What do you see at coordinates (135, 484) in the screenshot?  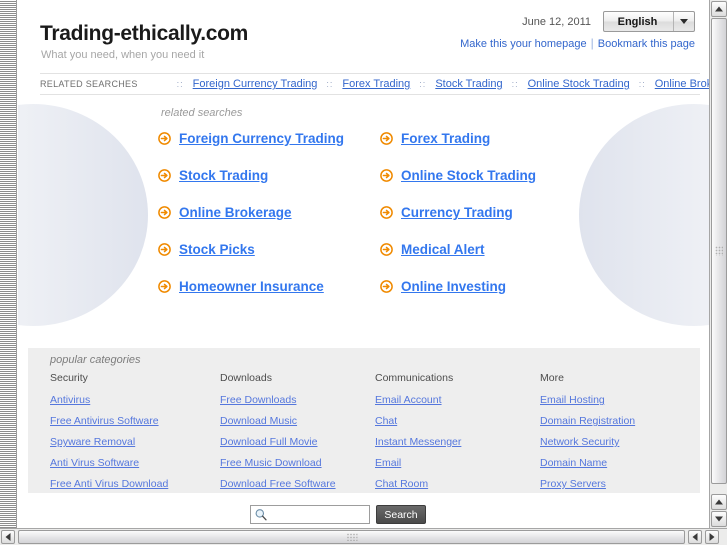 I see `category-link: Free Anti Virus Download` at bounding box center [135, 484].